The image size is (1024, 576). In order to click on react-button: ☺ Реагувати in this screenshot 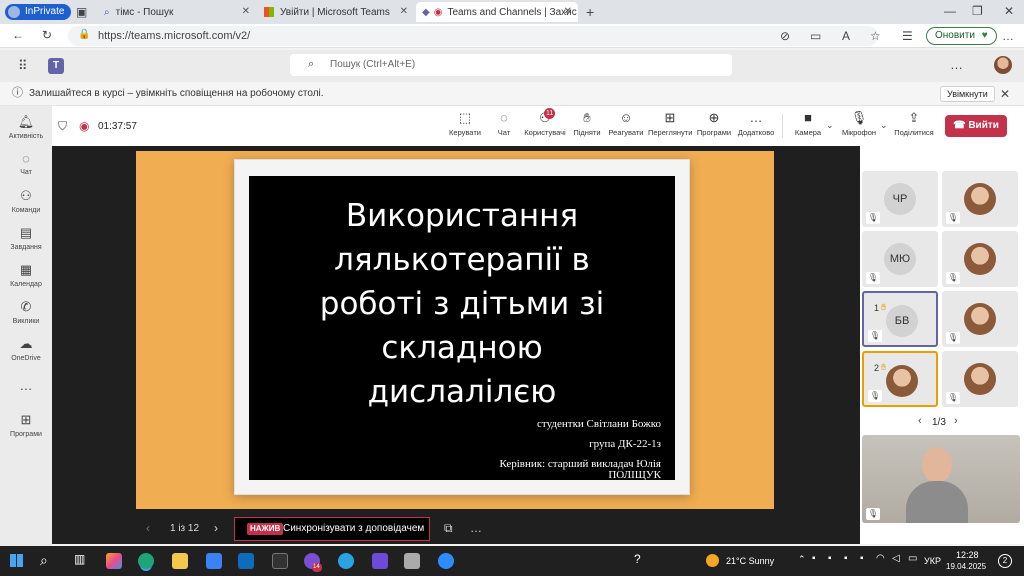, I will do `click(626, 123)`.